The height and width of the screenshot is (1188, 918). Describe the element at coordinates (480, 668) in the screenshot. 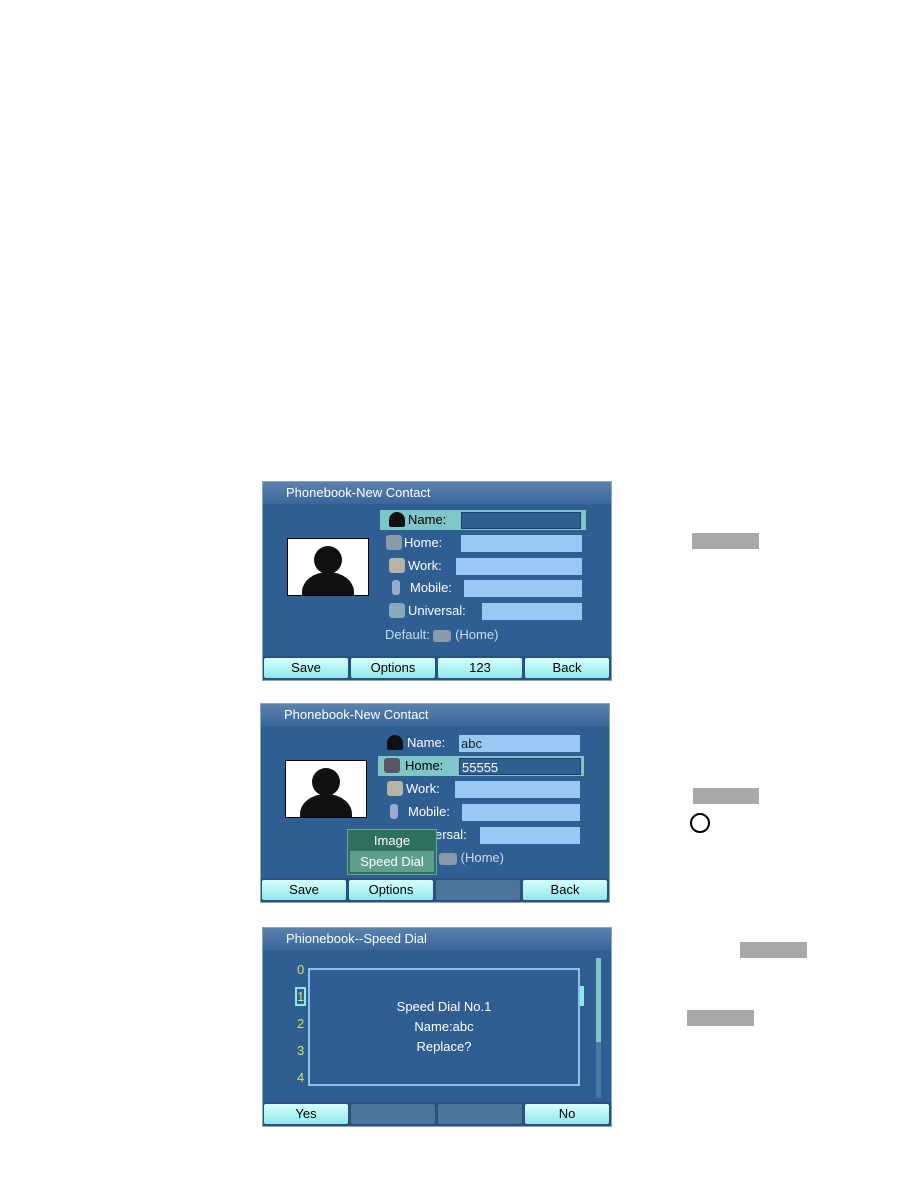

I see `input-mode-button: 123` at that location.